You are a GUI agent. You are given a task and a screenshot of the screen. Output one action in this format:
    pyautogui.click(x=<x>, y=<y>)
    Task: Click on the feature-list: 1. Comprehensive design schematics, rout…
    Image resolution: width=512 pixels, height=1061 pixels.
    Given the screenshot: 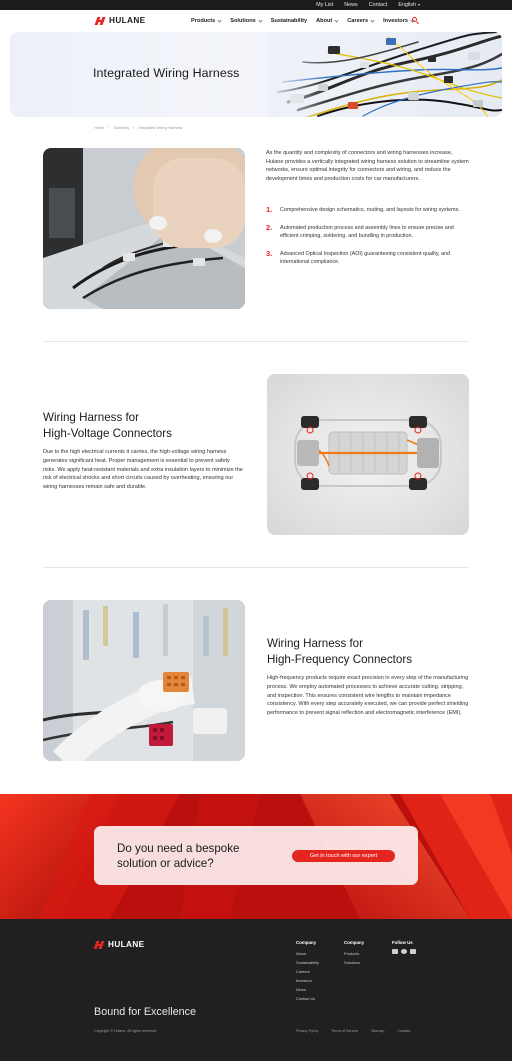 What is the action you would take?
    pyautogui.click(x=367, y=241)
    